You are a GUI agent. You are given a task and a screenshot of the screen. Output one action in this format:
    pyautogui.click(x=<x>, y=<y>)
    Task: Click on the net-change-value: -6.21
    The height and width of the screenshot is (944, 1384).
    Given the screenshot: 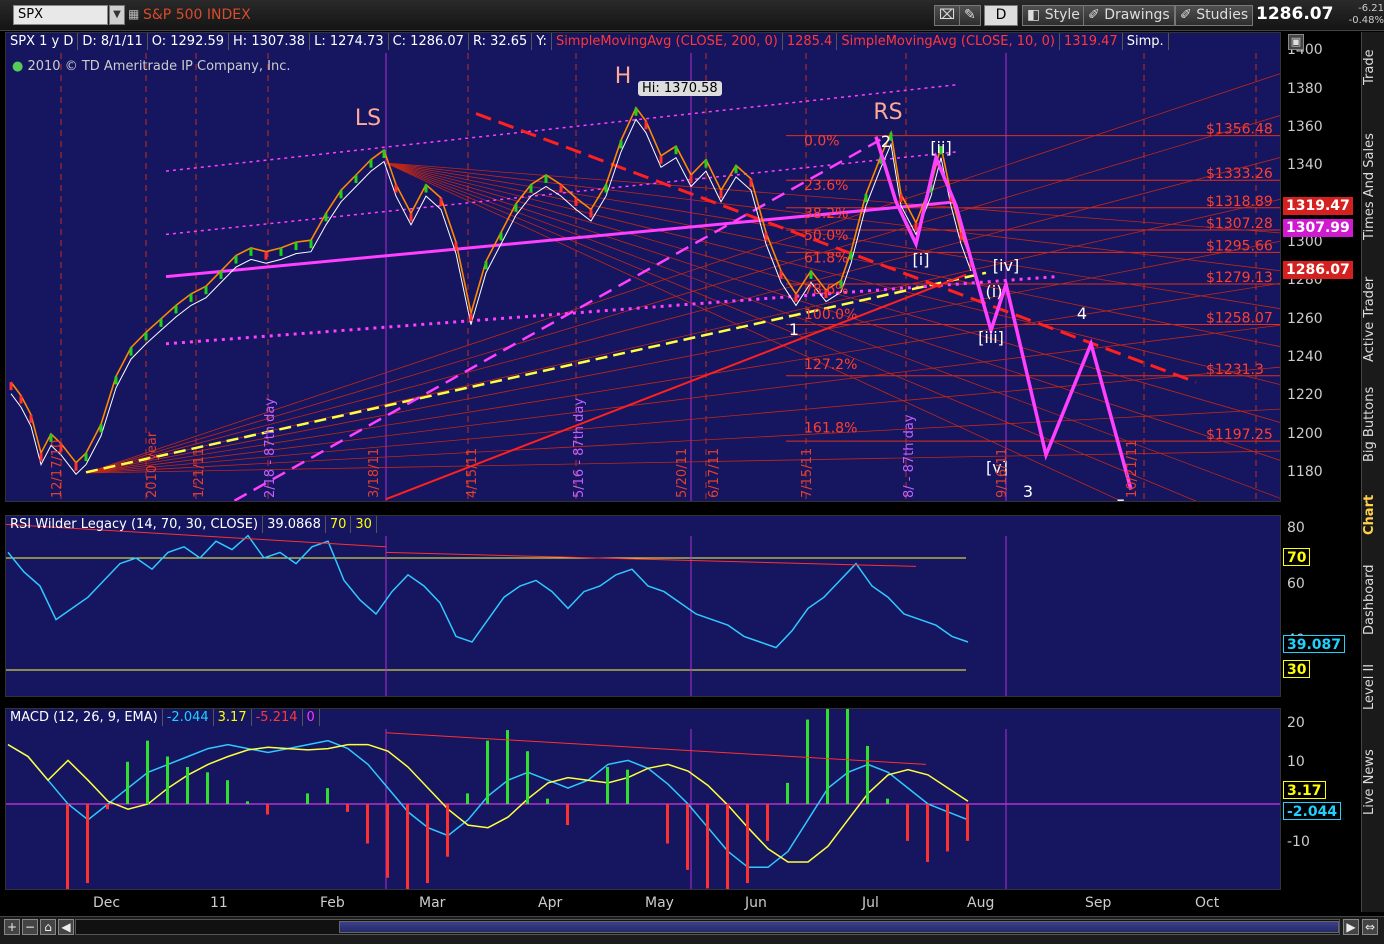 What is the action you would take?
    pyautogui.click(x=1371, y=8)
    